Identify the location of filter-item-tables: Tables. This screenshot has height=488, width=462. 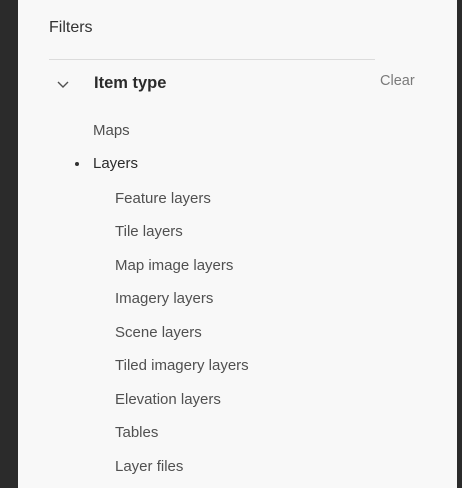
(136, 432).